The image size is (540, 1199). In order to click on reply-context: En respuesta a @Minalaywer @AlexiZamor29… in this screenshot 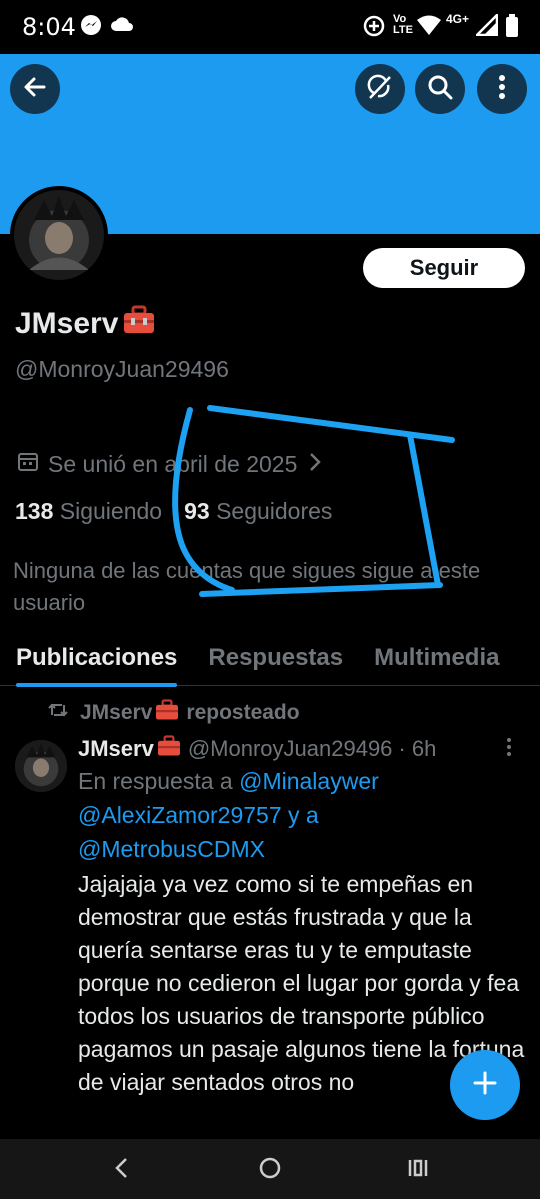, I will do `click(303, 815)`.